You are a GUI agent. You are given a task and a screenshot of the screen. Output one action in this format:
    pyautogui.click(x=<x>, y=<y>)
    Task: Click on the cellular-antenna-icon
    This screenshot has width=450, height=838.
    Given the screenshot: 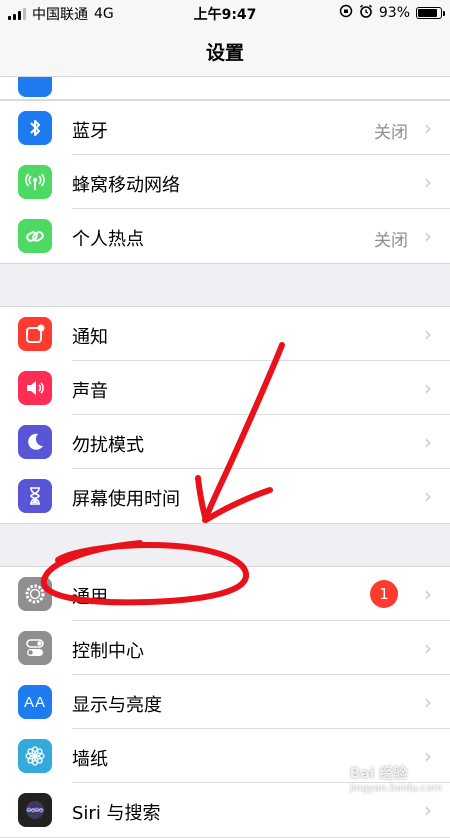 What is the action you would take?
    pyautogui.click(x=35, y=182)
    